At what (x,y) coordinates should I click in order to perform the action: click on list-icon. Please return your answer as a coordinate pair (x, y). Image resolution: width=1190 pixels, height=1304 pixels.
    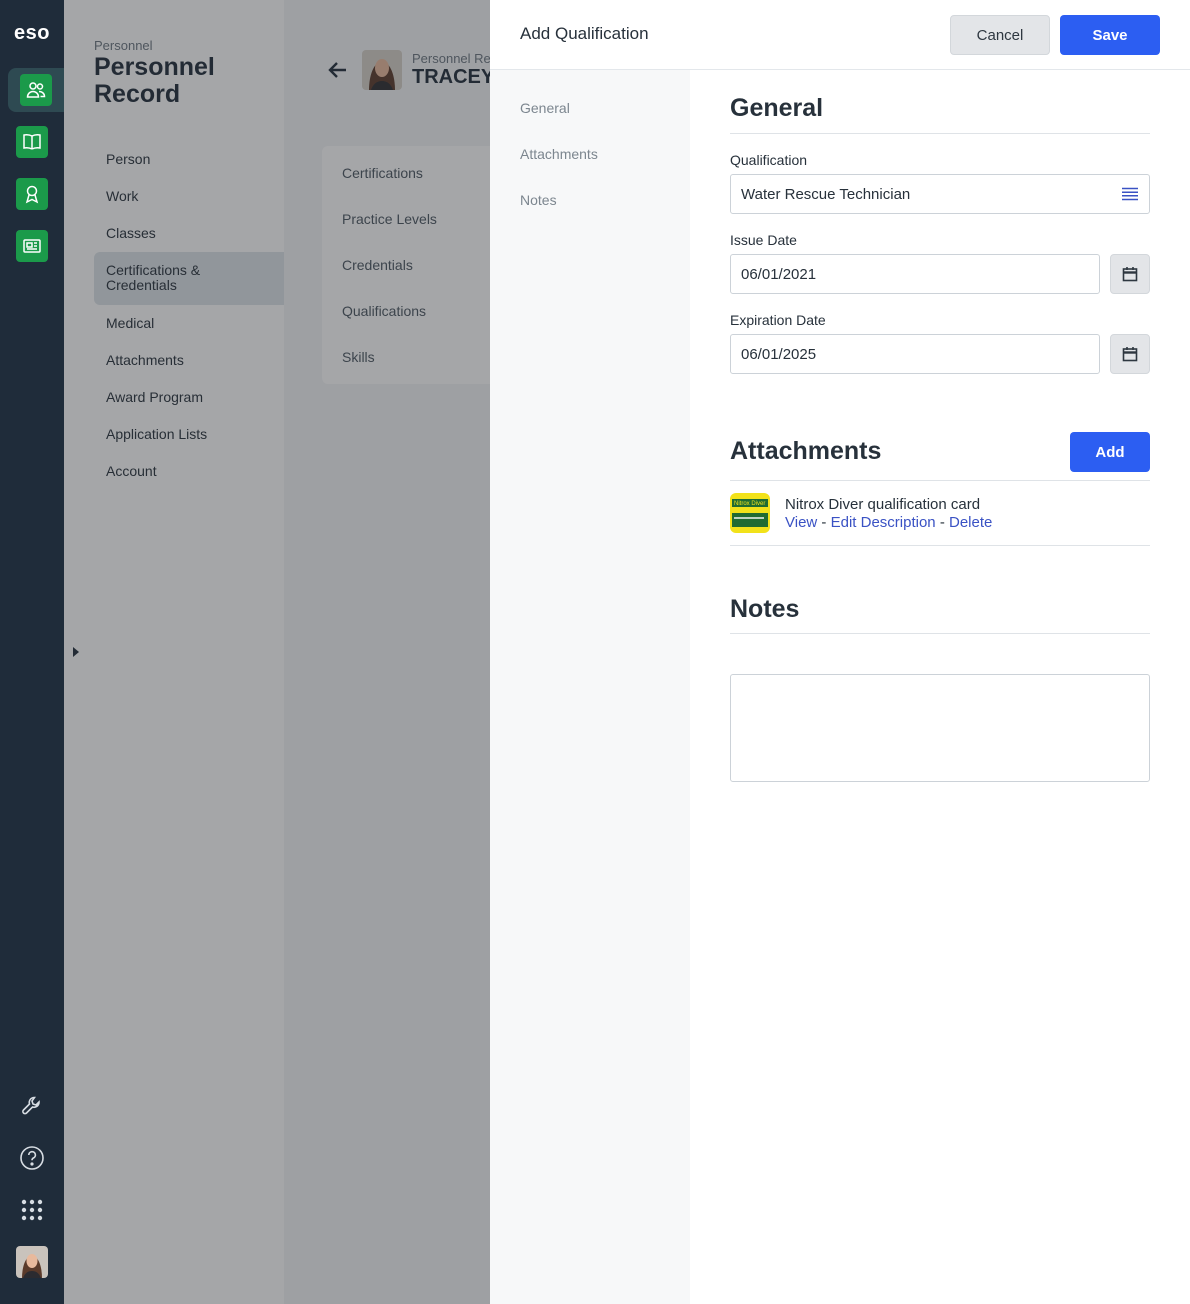
    Looking at the image, I should click on (1130, 194).